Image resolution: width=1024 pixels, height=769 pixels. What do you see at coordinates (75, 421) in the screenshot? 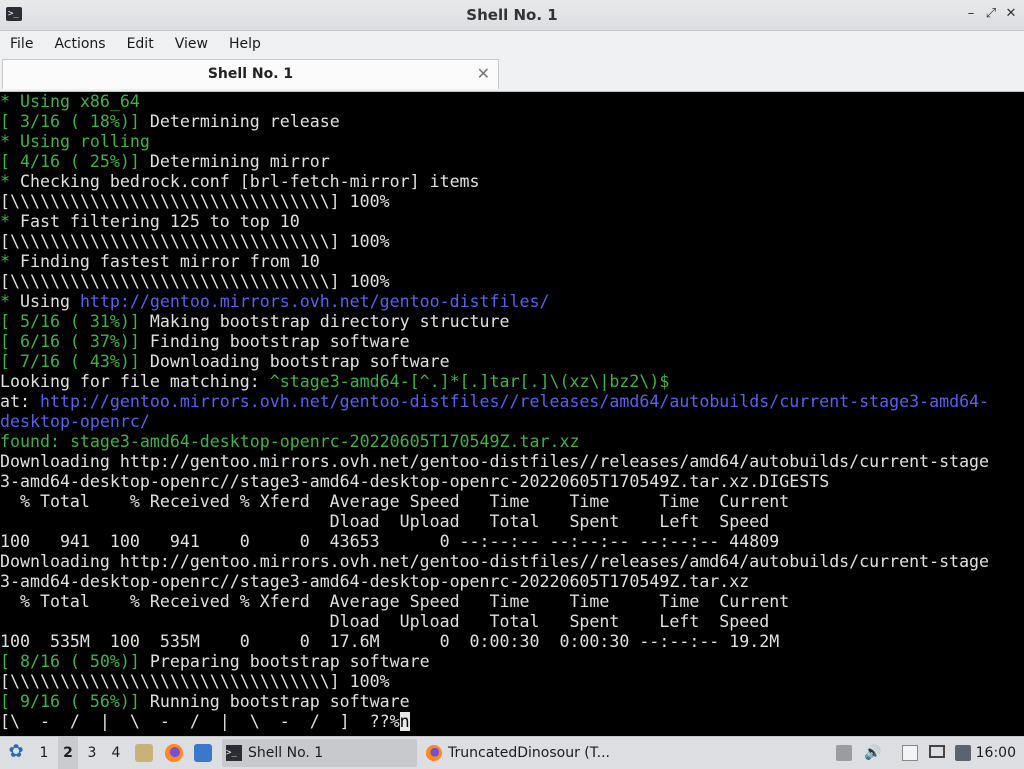
I see `terminal-text: desktop-openrc/` at bounding box center [75, 421].